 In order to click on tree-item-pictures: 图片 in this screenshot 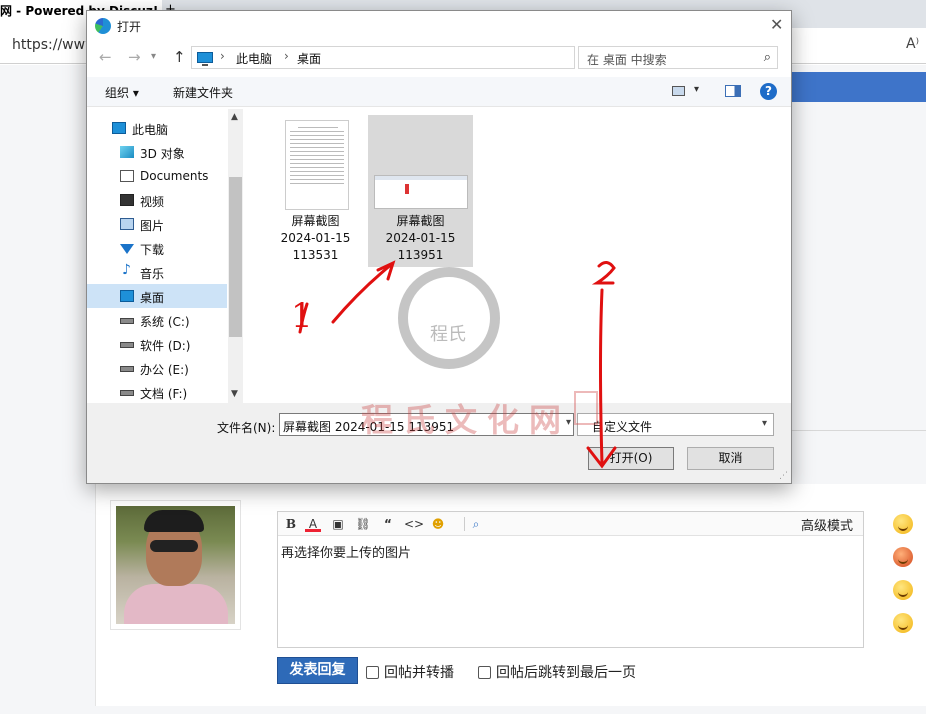, I will do `click(157, 224)`.